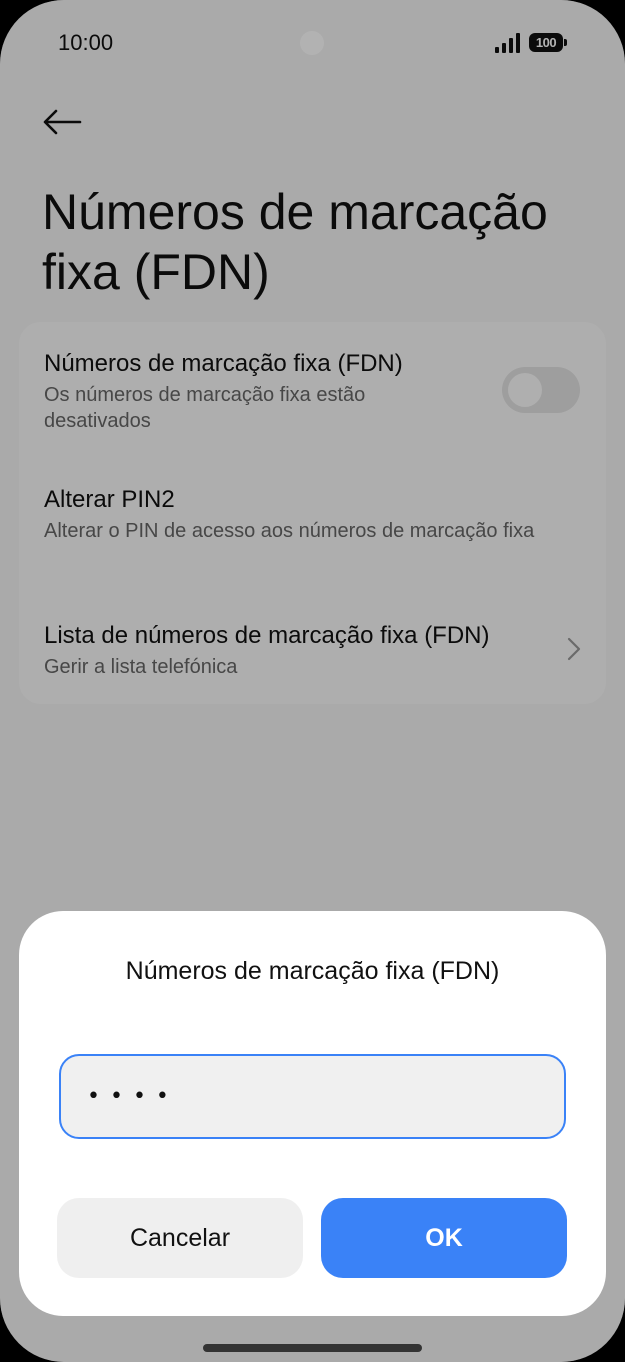  What do you see at coordinates (312, 971) in the screenshot?
I see `dialog-title: Números de marcação fixa (FDN)` at bounding box center [312, 971].